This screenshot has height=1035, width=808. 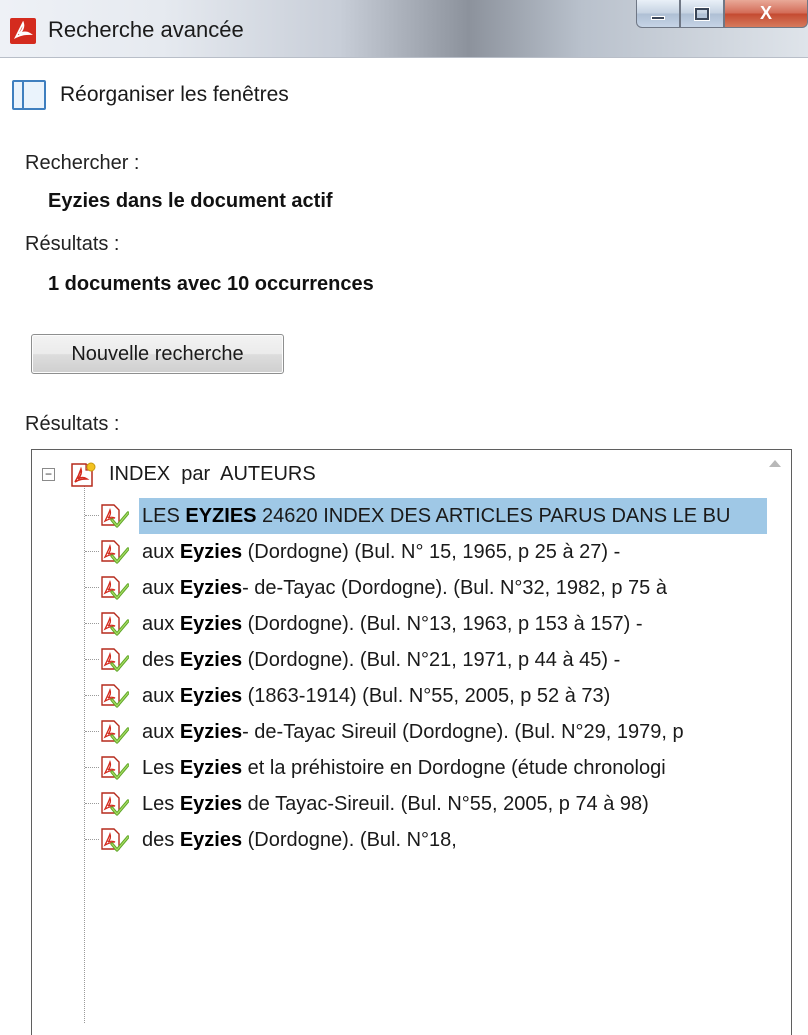 What do you see at coordinates (411, 474) in the screenshot?
I see `tree-root: − INDEX par AUTEURS` at bounding box center [411, 474].